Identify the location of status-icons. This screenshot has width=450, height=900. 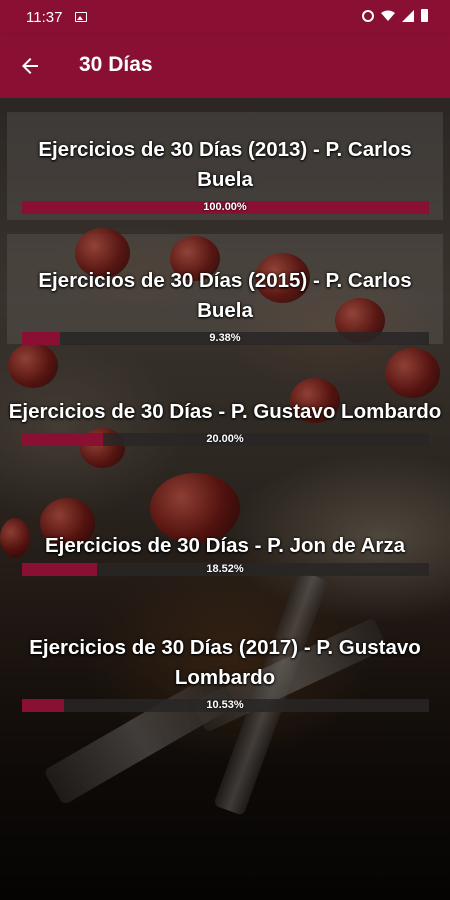
(395, 15).